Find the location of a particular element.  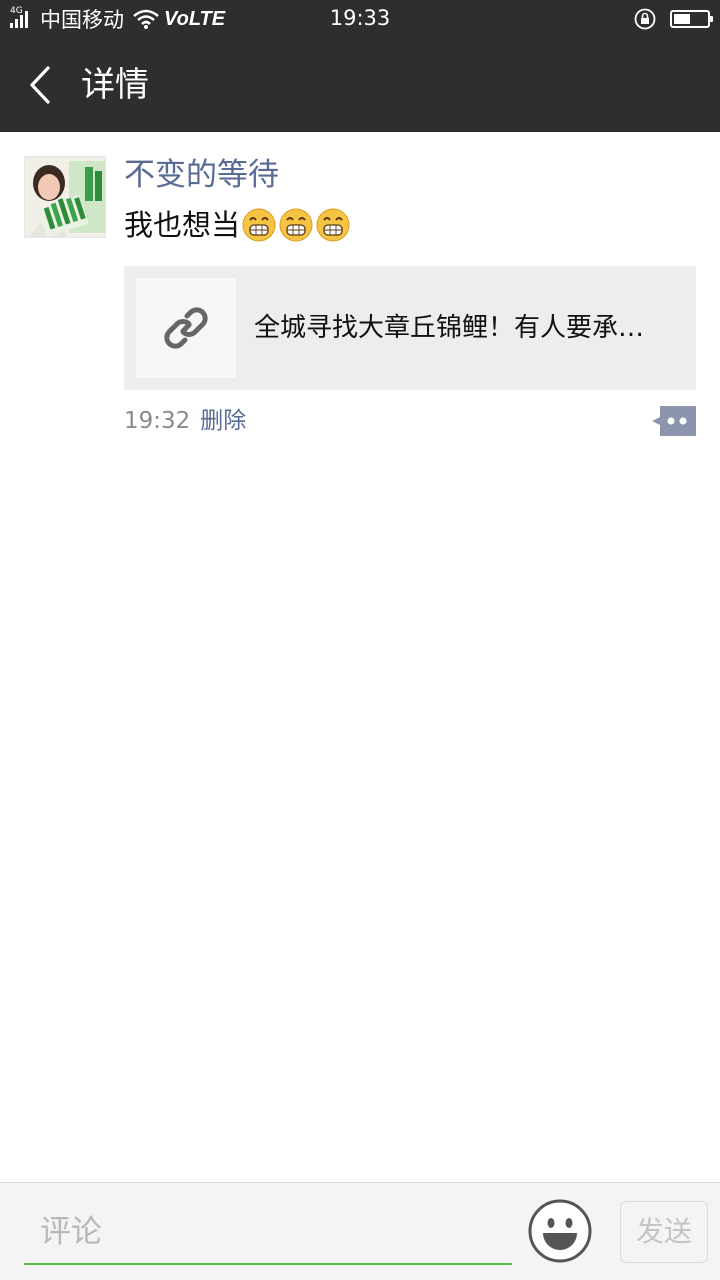

avatar-image is located at coordinates (65, 197).